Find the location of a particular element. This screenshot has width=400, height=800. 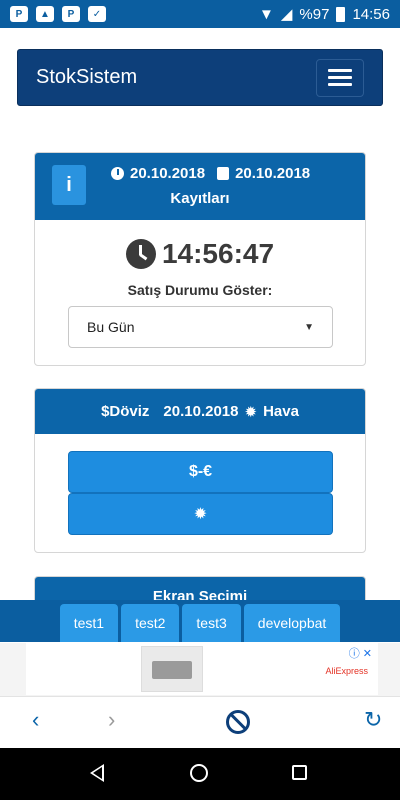

notification-icons: P ▲ P ✓ is located at coordinates (58, 14).